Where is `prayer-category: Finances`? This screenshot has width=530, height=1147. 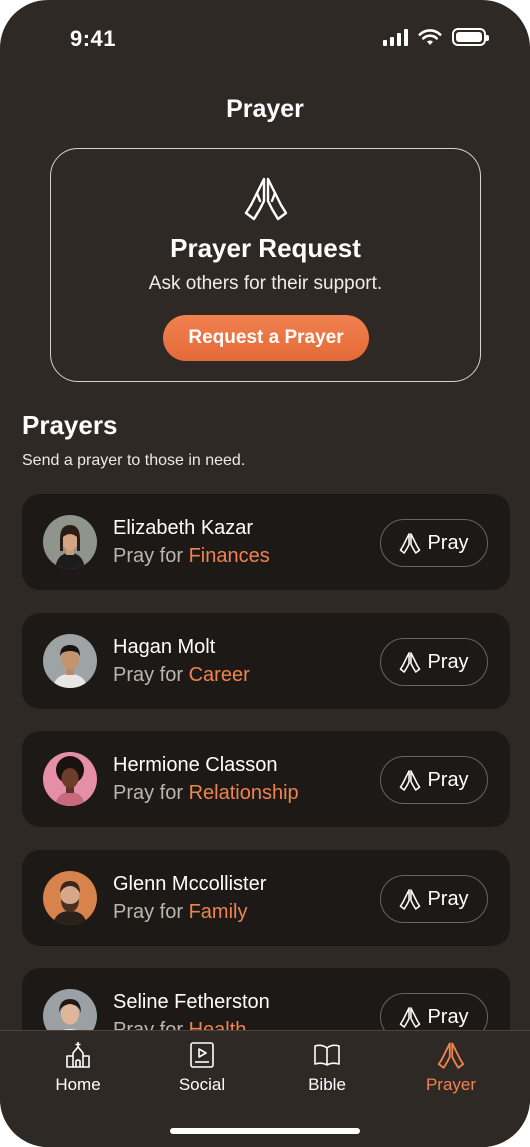 prayer-category: Finances is located at coordinates (229, 556).